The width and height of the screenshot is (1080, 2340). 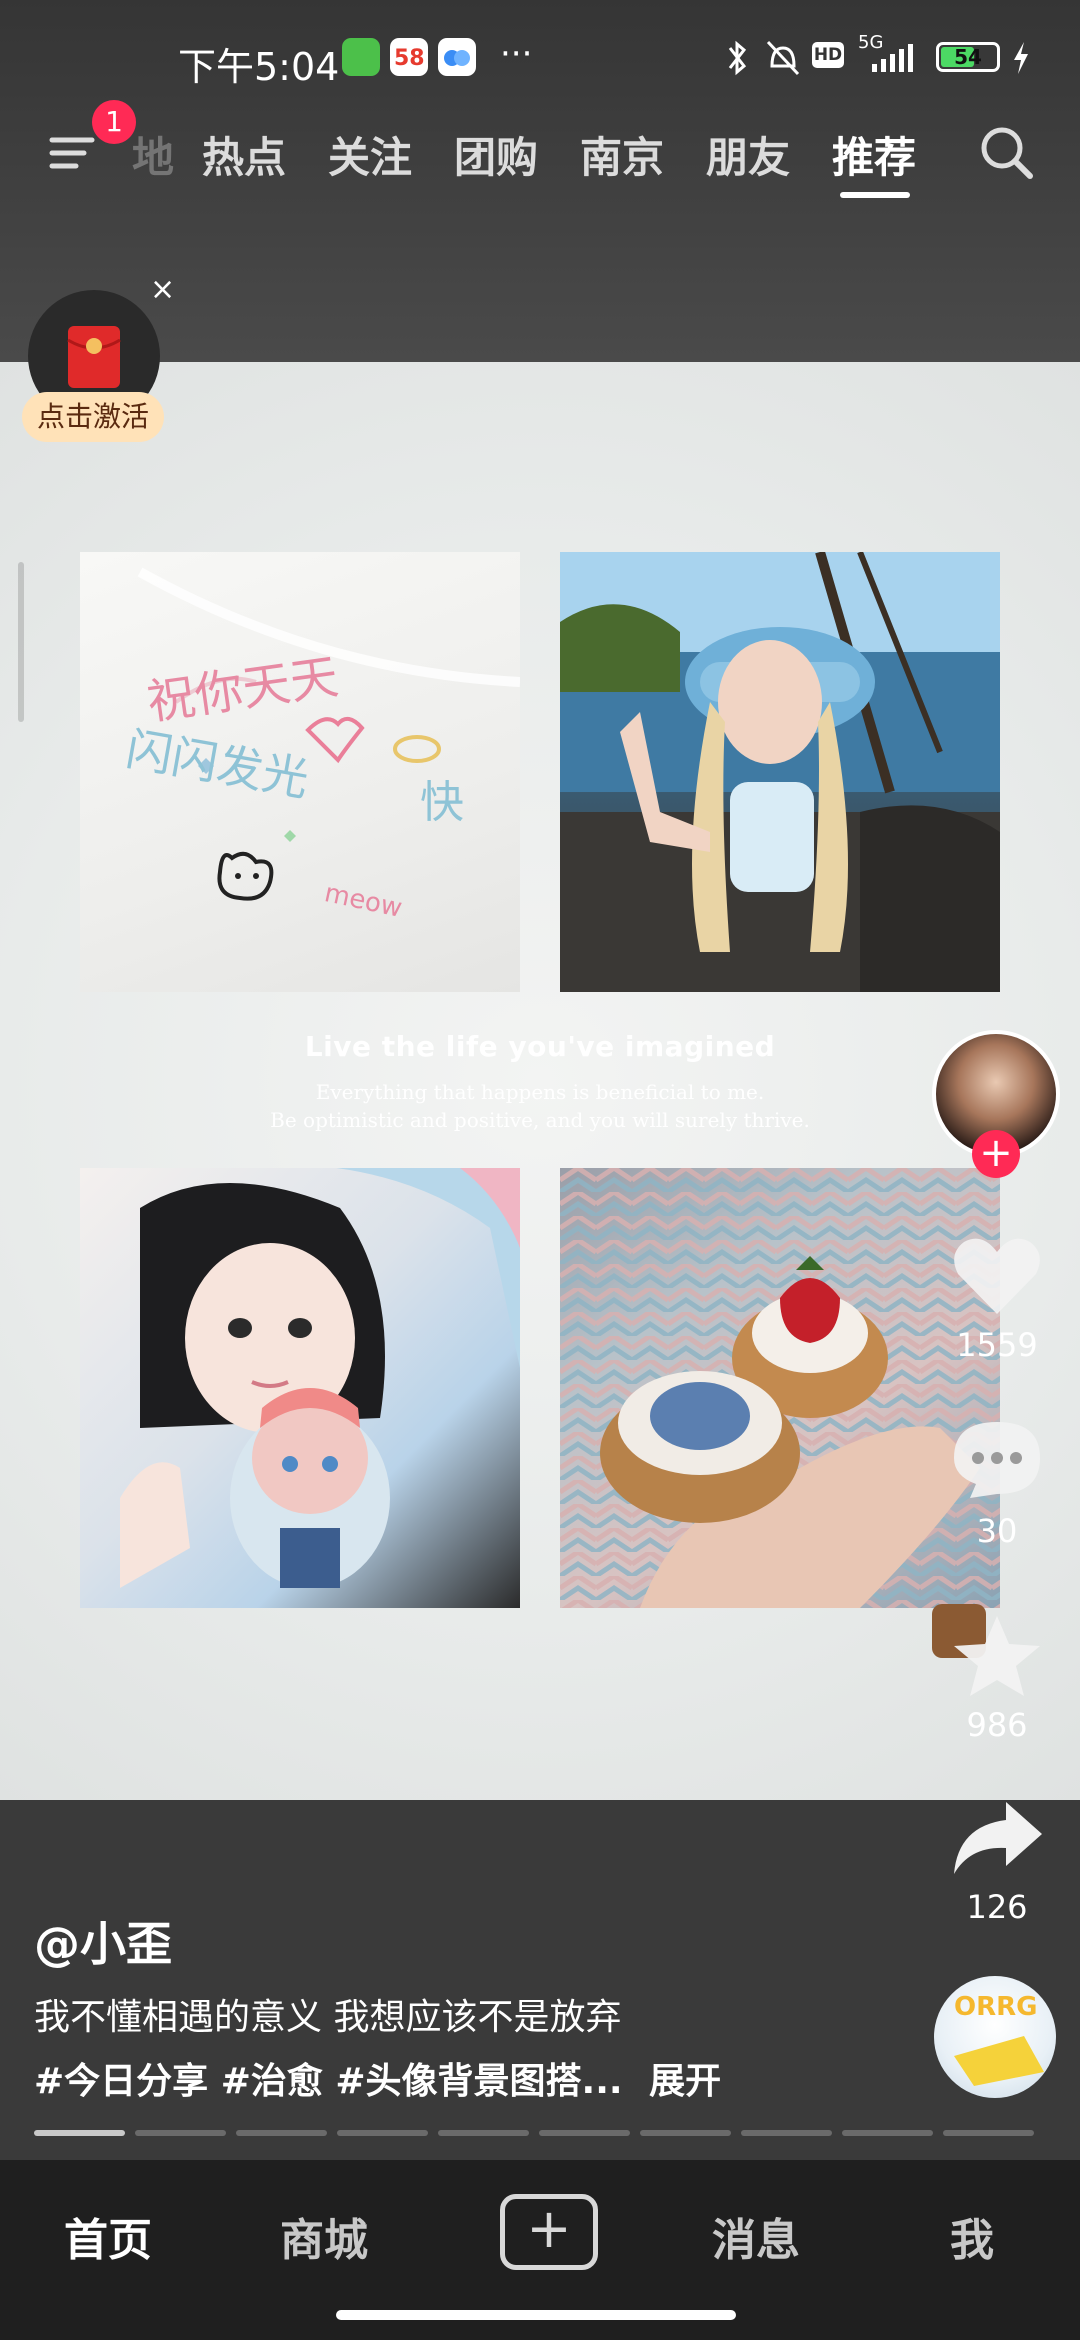 I want to click on search-icon, so click(x=1006, y=152).